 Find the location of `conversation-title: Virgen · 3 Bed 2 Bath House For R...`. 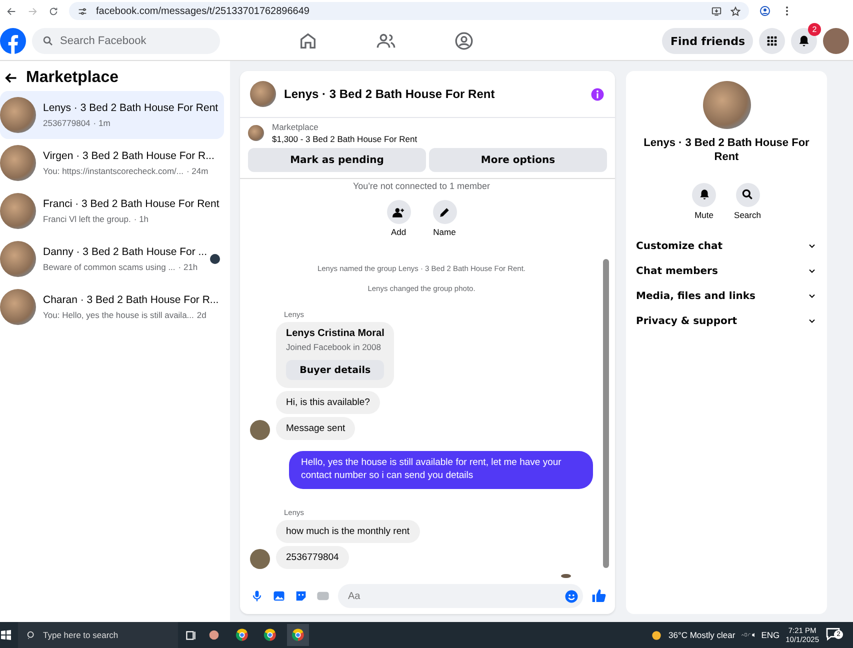

conversation-title: Virgen · 3 Bed 2 Bath House For R... is located at coordinates (129, 157).